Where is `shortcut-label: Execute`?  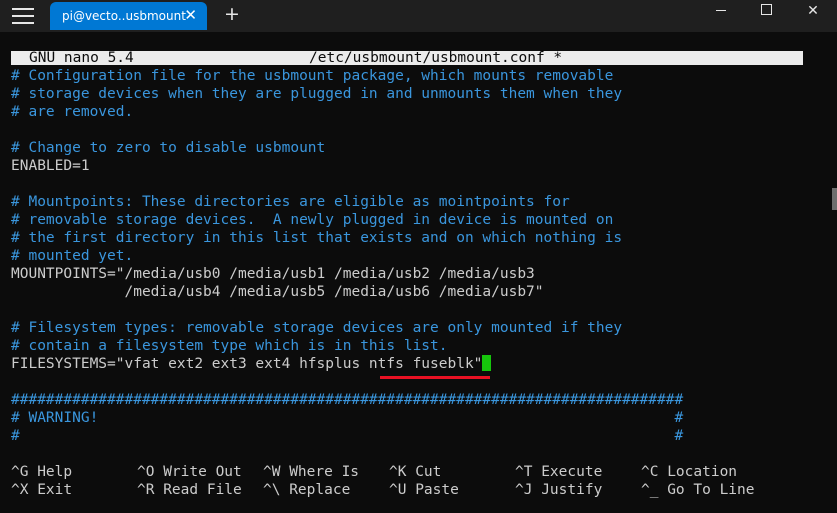
shortcut-label: Execute is located at coordinates (572, 472).